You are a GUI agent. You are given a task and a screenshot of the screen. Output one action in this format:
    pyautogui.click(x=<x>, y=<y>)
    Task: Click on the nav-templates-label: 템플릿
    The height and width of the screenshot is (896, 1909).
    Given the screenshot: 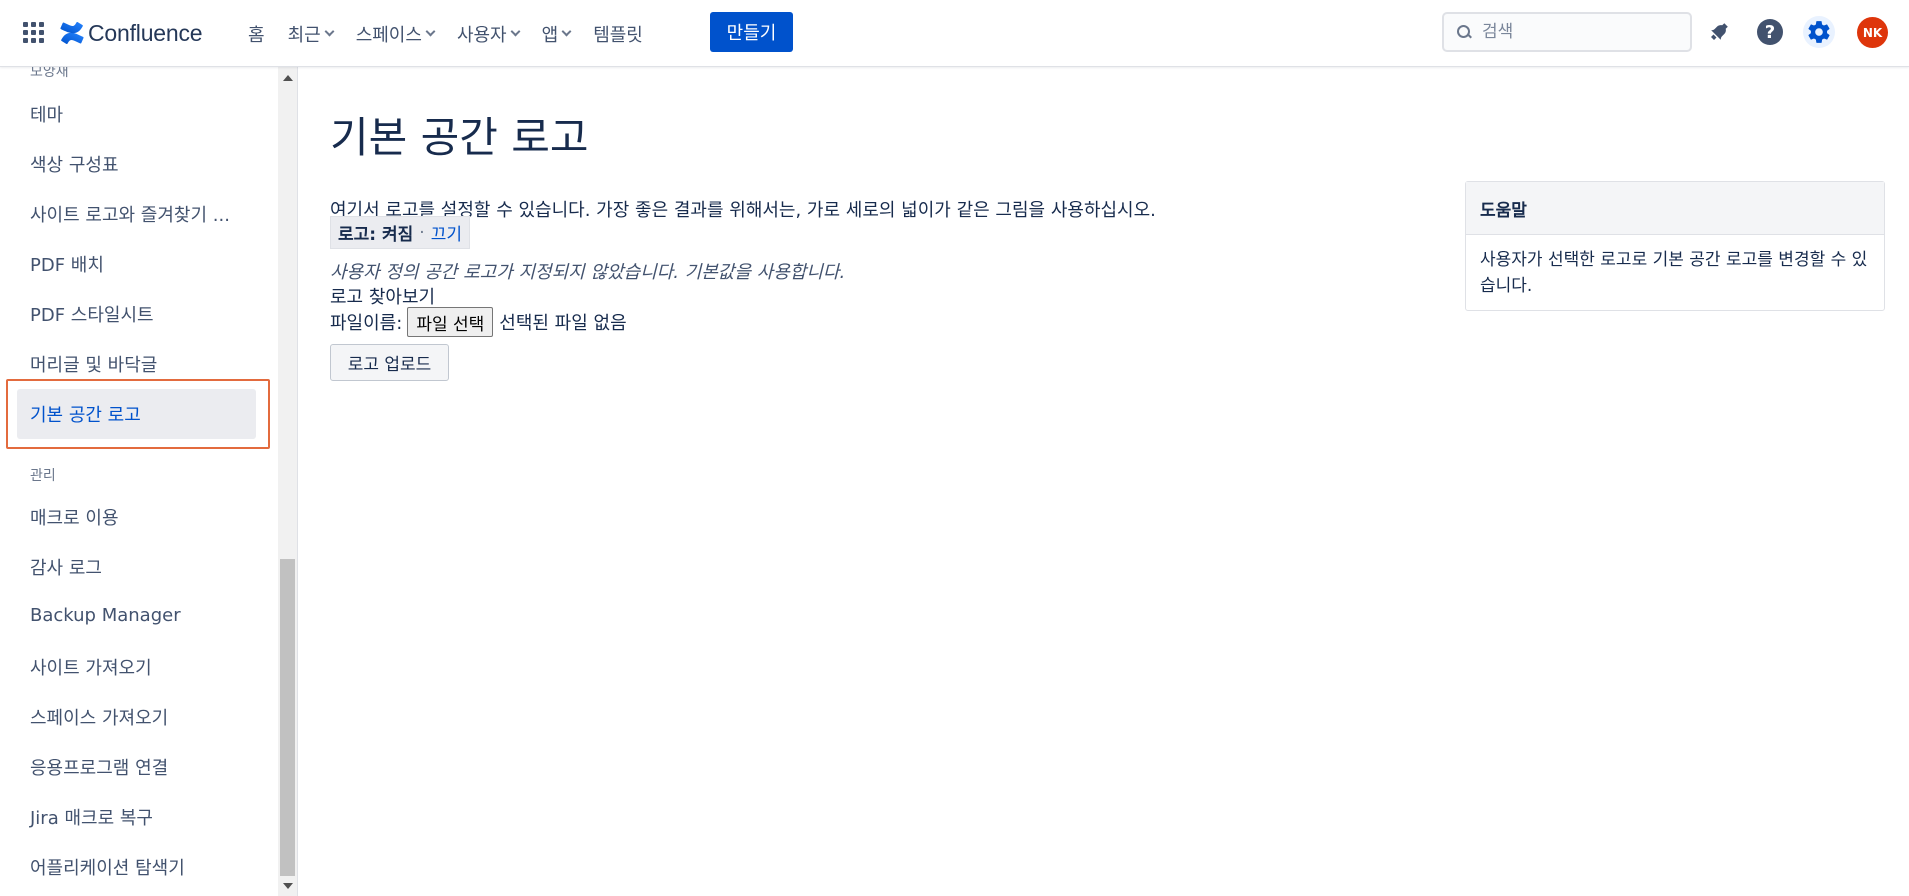 What is the action you would take?
    pyautogui.click(x=618, y=35)
    